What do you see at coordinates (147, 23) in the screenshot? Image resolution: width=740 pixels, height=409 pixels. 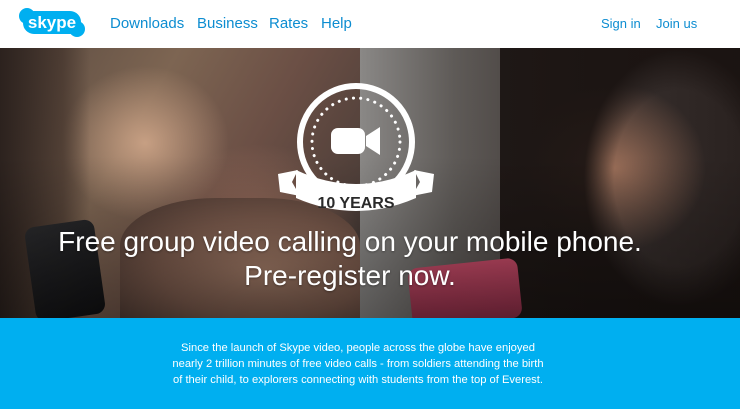 I see `nav-downloads: Downloads` at bounding box center [147, 23].